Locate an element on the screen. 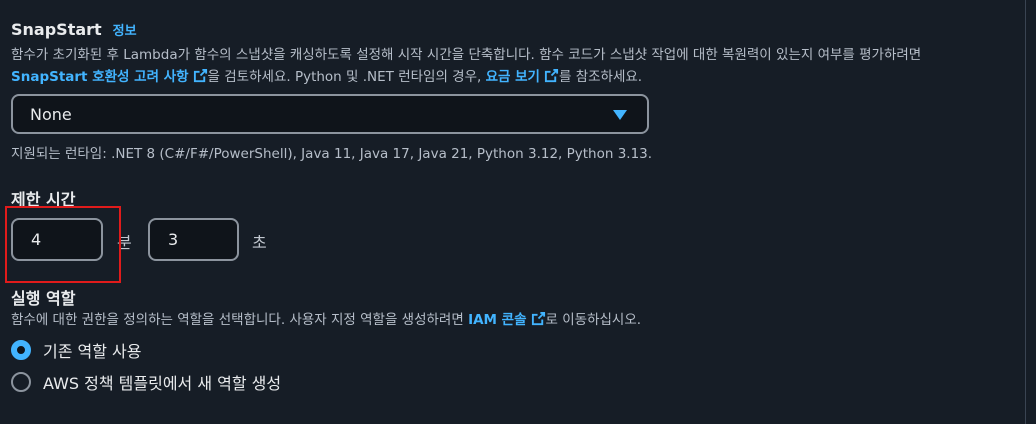  pricing-link: 요금 보기 is located at coordinates (522, 76).